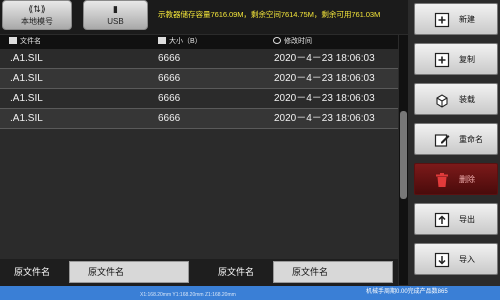 This screenshot has height=300, width=500. Describe the element at coordinates (115, 10) in the screenshot. I see `usb-icon: ▮` at that location.